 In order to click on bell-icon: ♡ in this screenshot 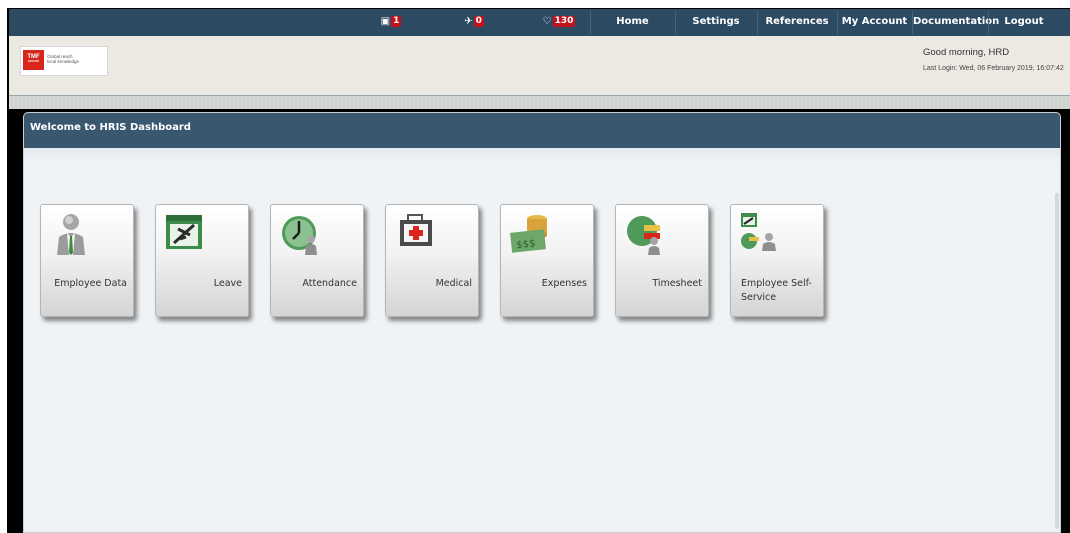, I will do `click(547, 21)`.